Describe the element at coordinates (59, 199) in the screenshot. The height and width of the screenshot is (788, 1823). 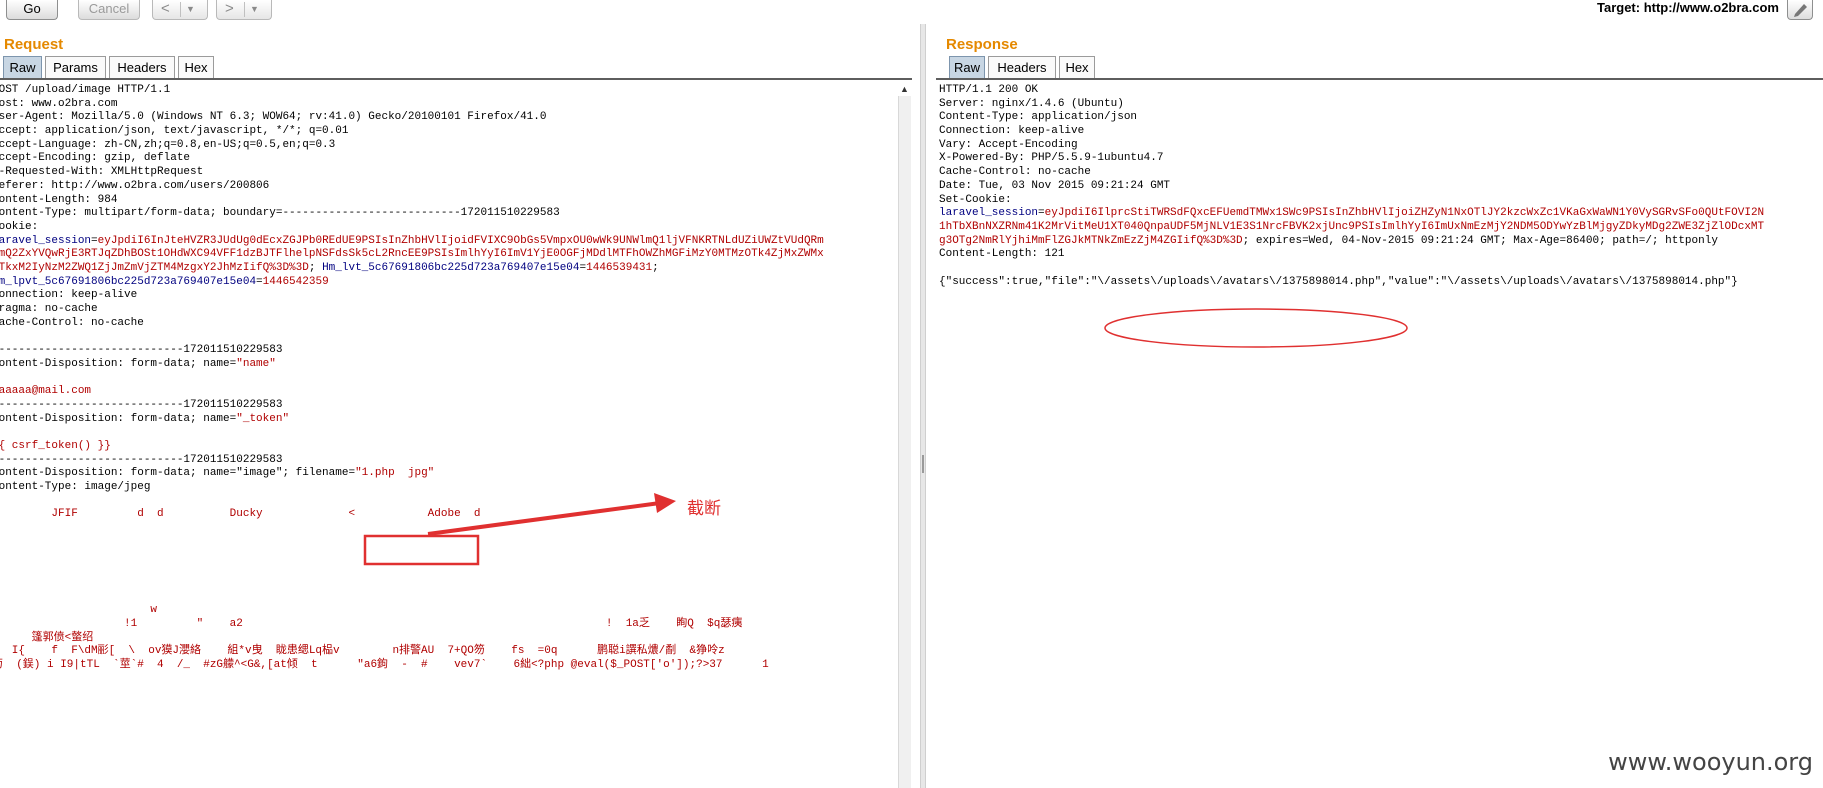
I see `code-text: Content-Length: 984` at that location.